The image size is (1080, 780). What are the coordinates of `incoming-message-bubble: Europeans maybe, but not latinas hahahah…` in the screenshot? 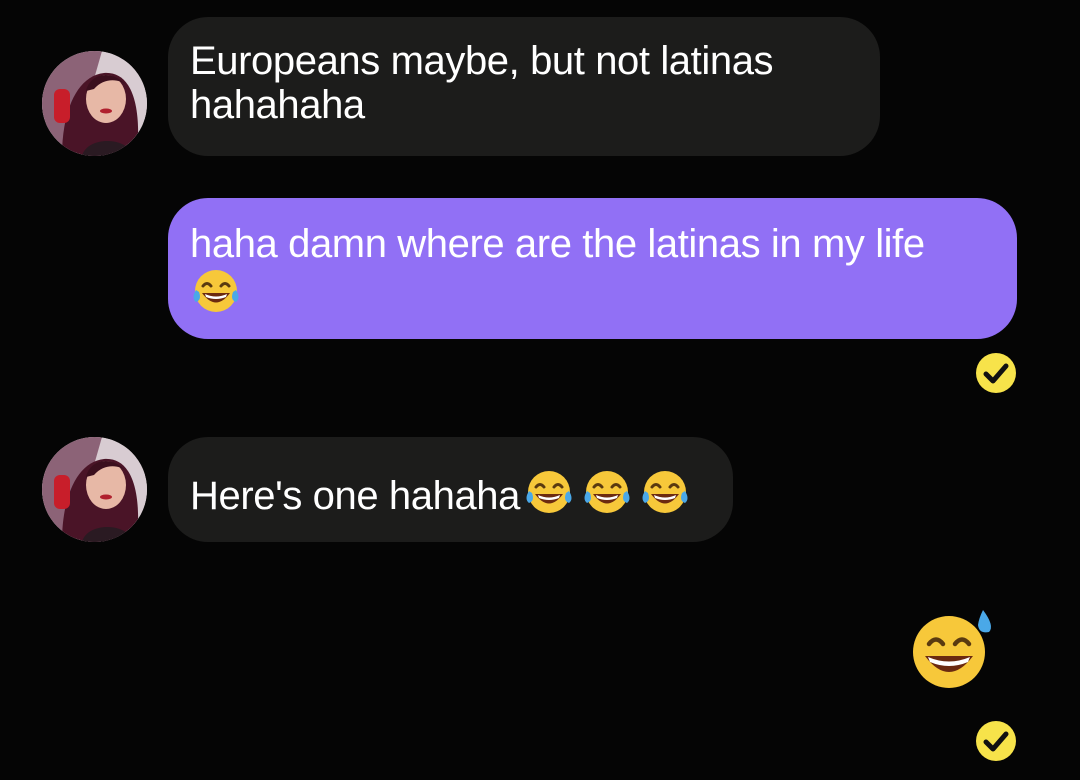 It's located at (524, 86).